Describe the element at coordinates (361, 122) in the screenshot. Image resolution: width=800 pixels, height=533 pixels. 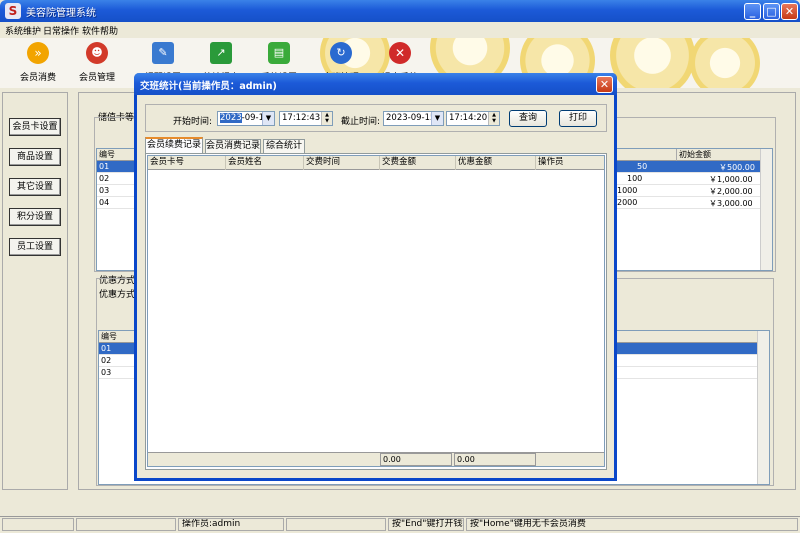
I see `end-time-label: 截止时间:` at that location.